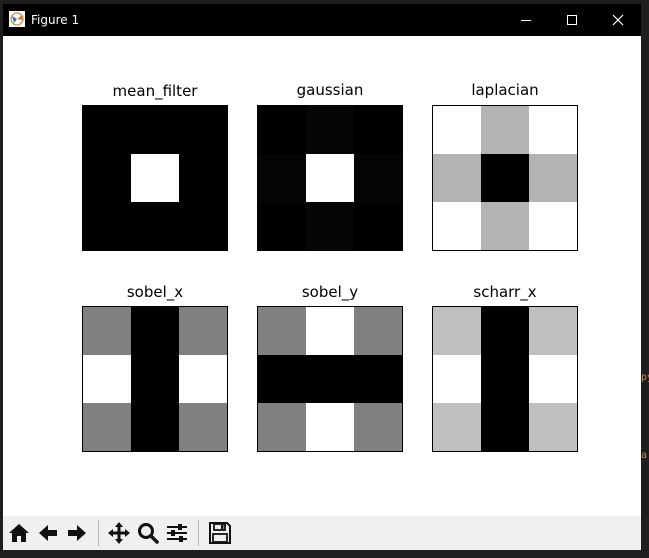  What do you see at coordinates (505, 292) in the screenshot?
I see `subplot-title-scharr-x: scharr_x` at bounding box center [505, 292].